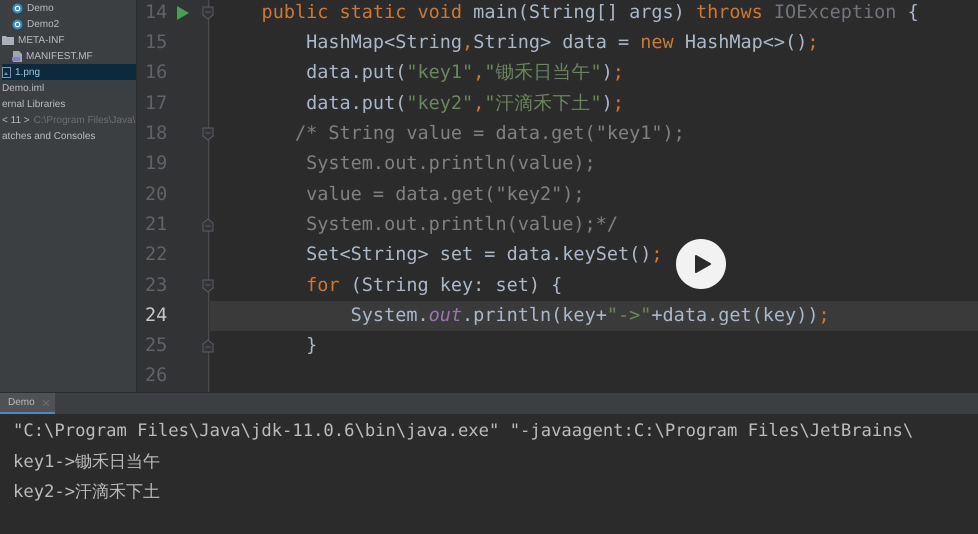 The image size is (978, 534). What do you see at coordinates (86, 492) in the screenshot?
I see `console-line: key2->汗滴禾下土` at bounding box center [86, 492].